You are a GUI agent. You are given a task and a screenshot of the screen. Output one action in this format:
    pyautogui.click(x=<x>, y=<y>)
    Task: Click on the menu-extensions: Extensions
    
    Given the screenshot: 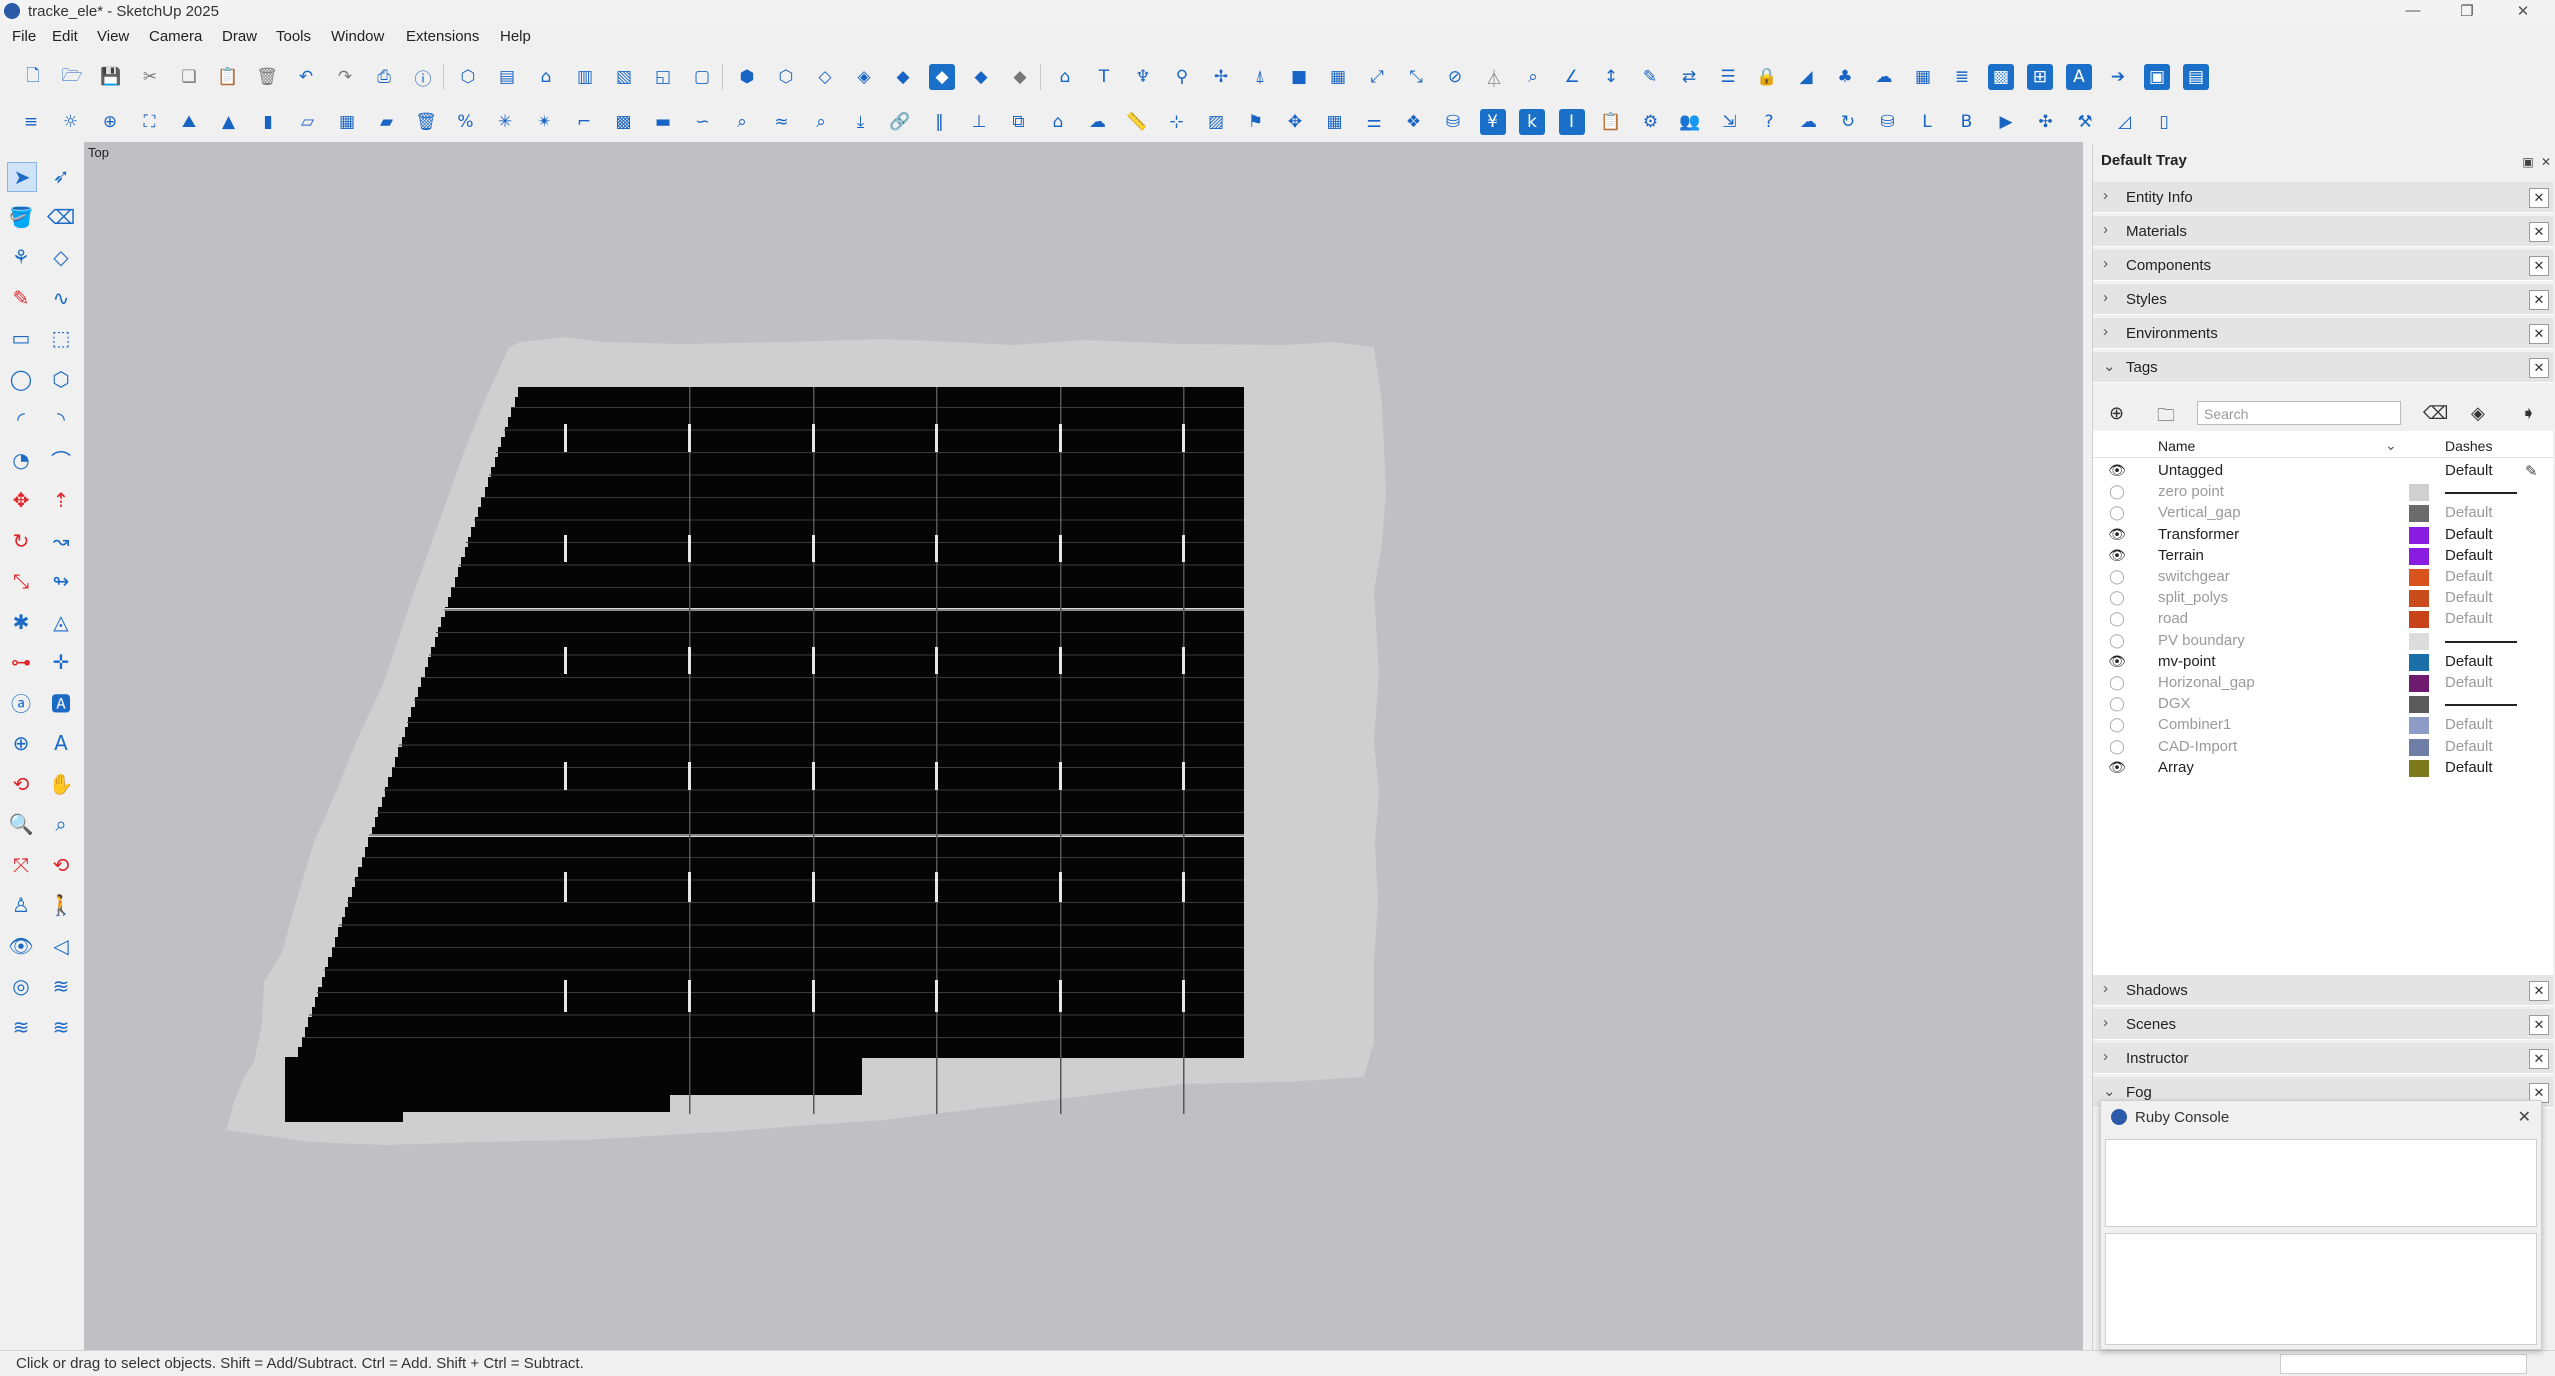 What is the action you would take?
    pyautogui.click(x=442, y=36)
    